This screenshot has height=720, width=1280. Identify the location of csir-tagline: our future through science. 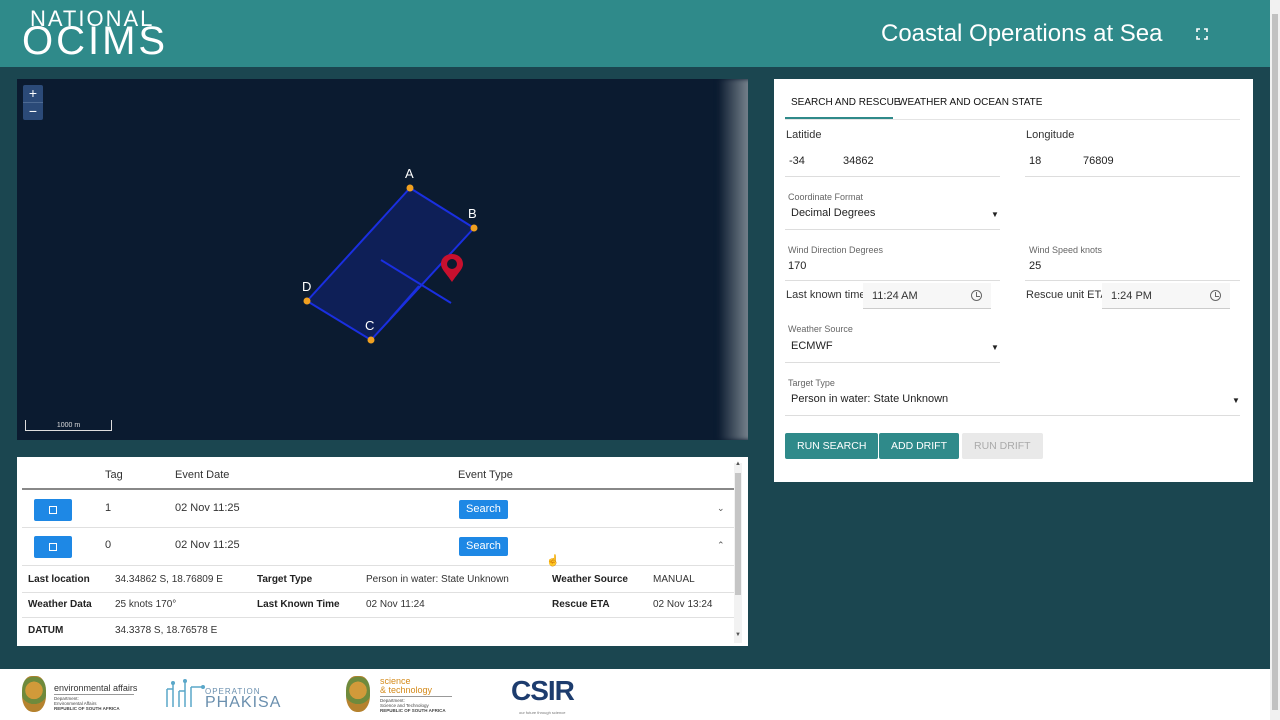
(542, 712).